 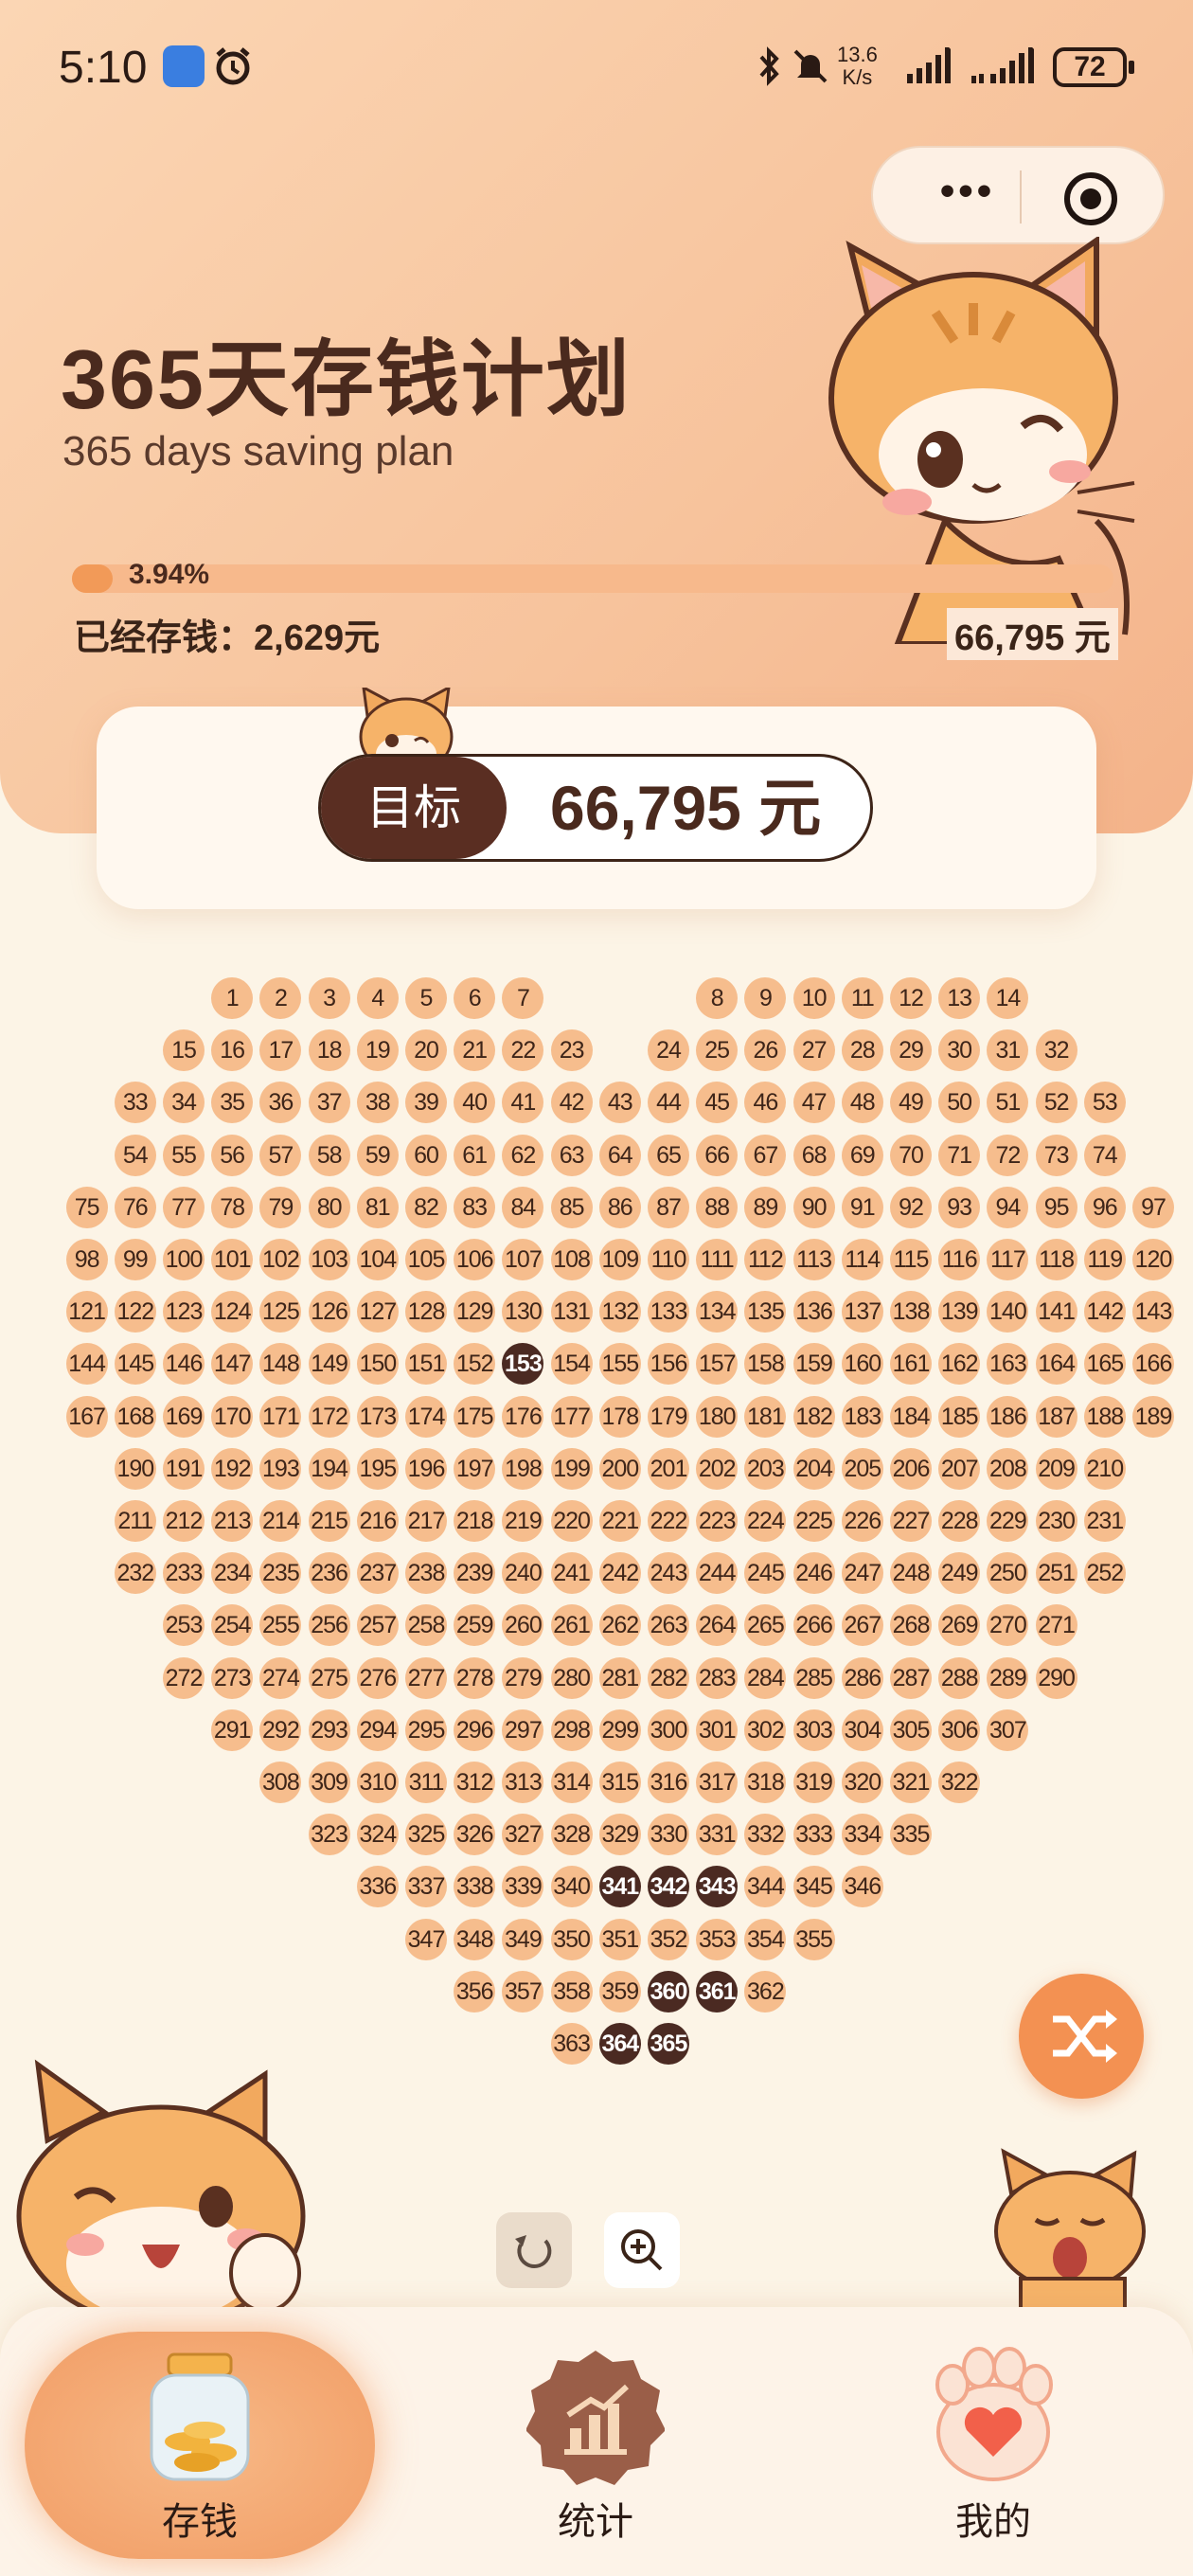 I want to click on day-222: 222, so click(x=668, y=1521).